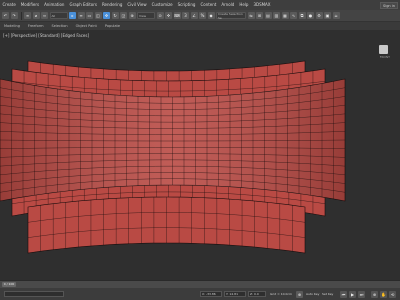 Image resolution: width=400 pixels, height=300 pixels. What do you see at coordinates (34, 294) in the screenshot?
I see `maxscript-listener-field` at bounding box center [34, 294].